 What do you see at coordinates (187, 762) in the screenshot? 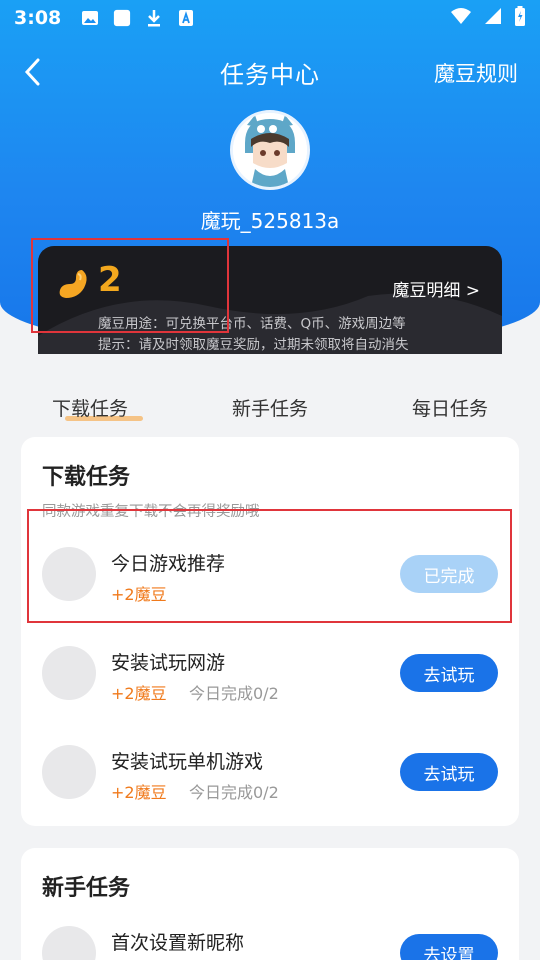
I see `task-name: 安装试玩单机游戏` at bounding box center [187, 762].